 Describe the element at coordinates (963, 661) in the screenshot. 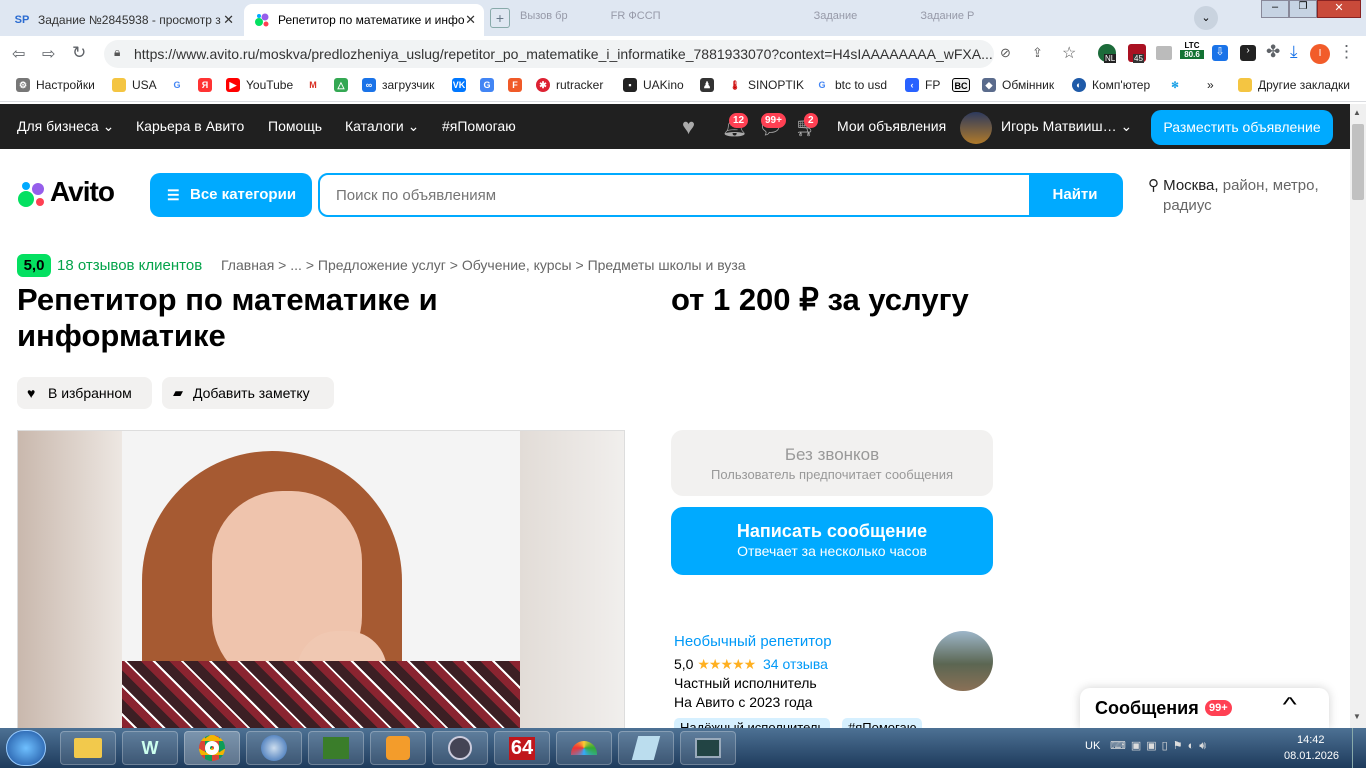

I see `seller-avatar` at that location.